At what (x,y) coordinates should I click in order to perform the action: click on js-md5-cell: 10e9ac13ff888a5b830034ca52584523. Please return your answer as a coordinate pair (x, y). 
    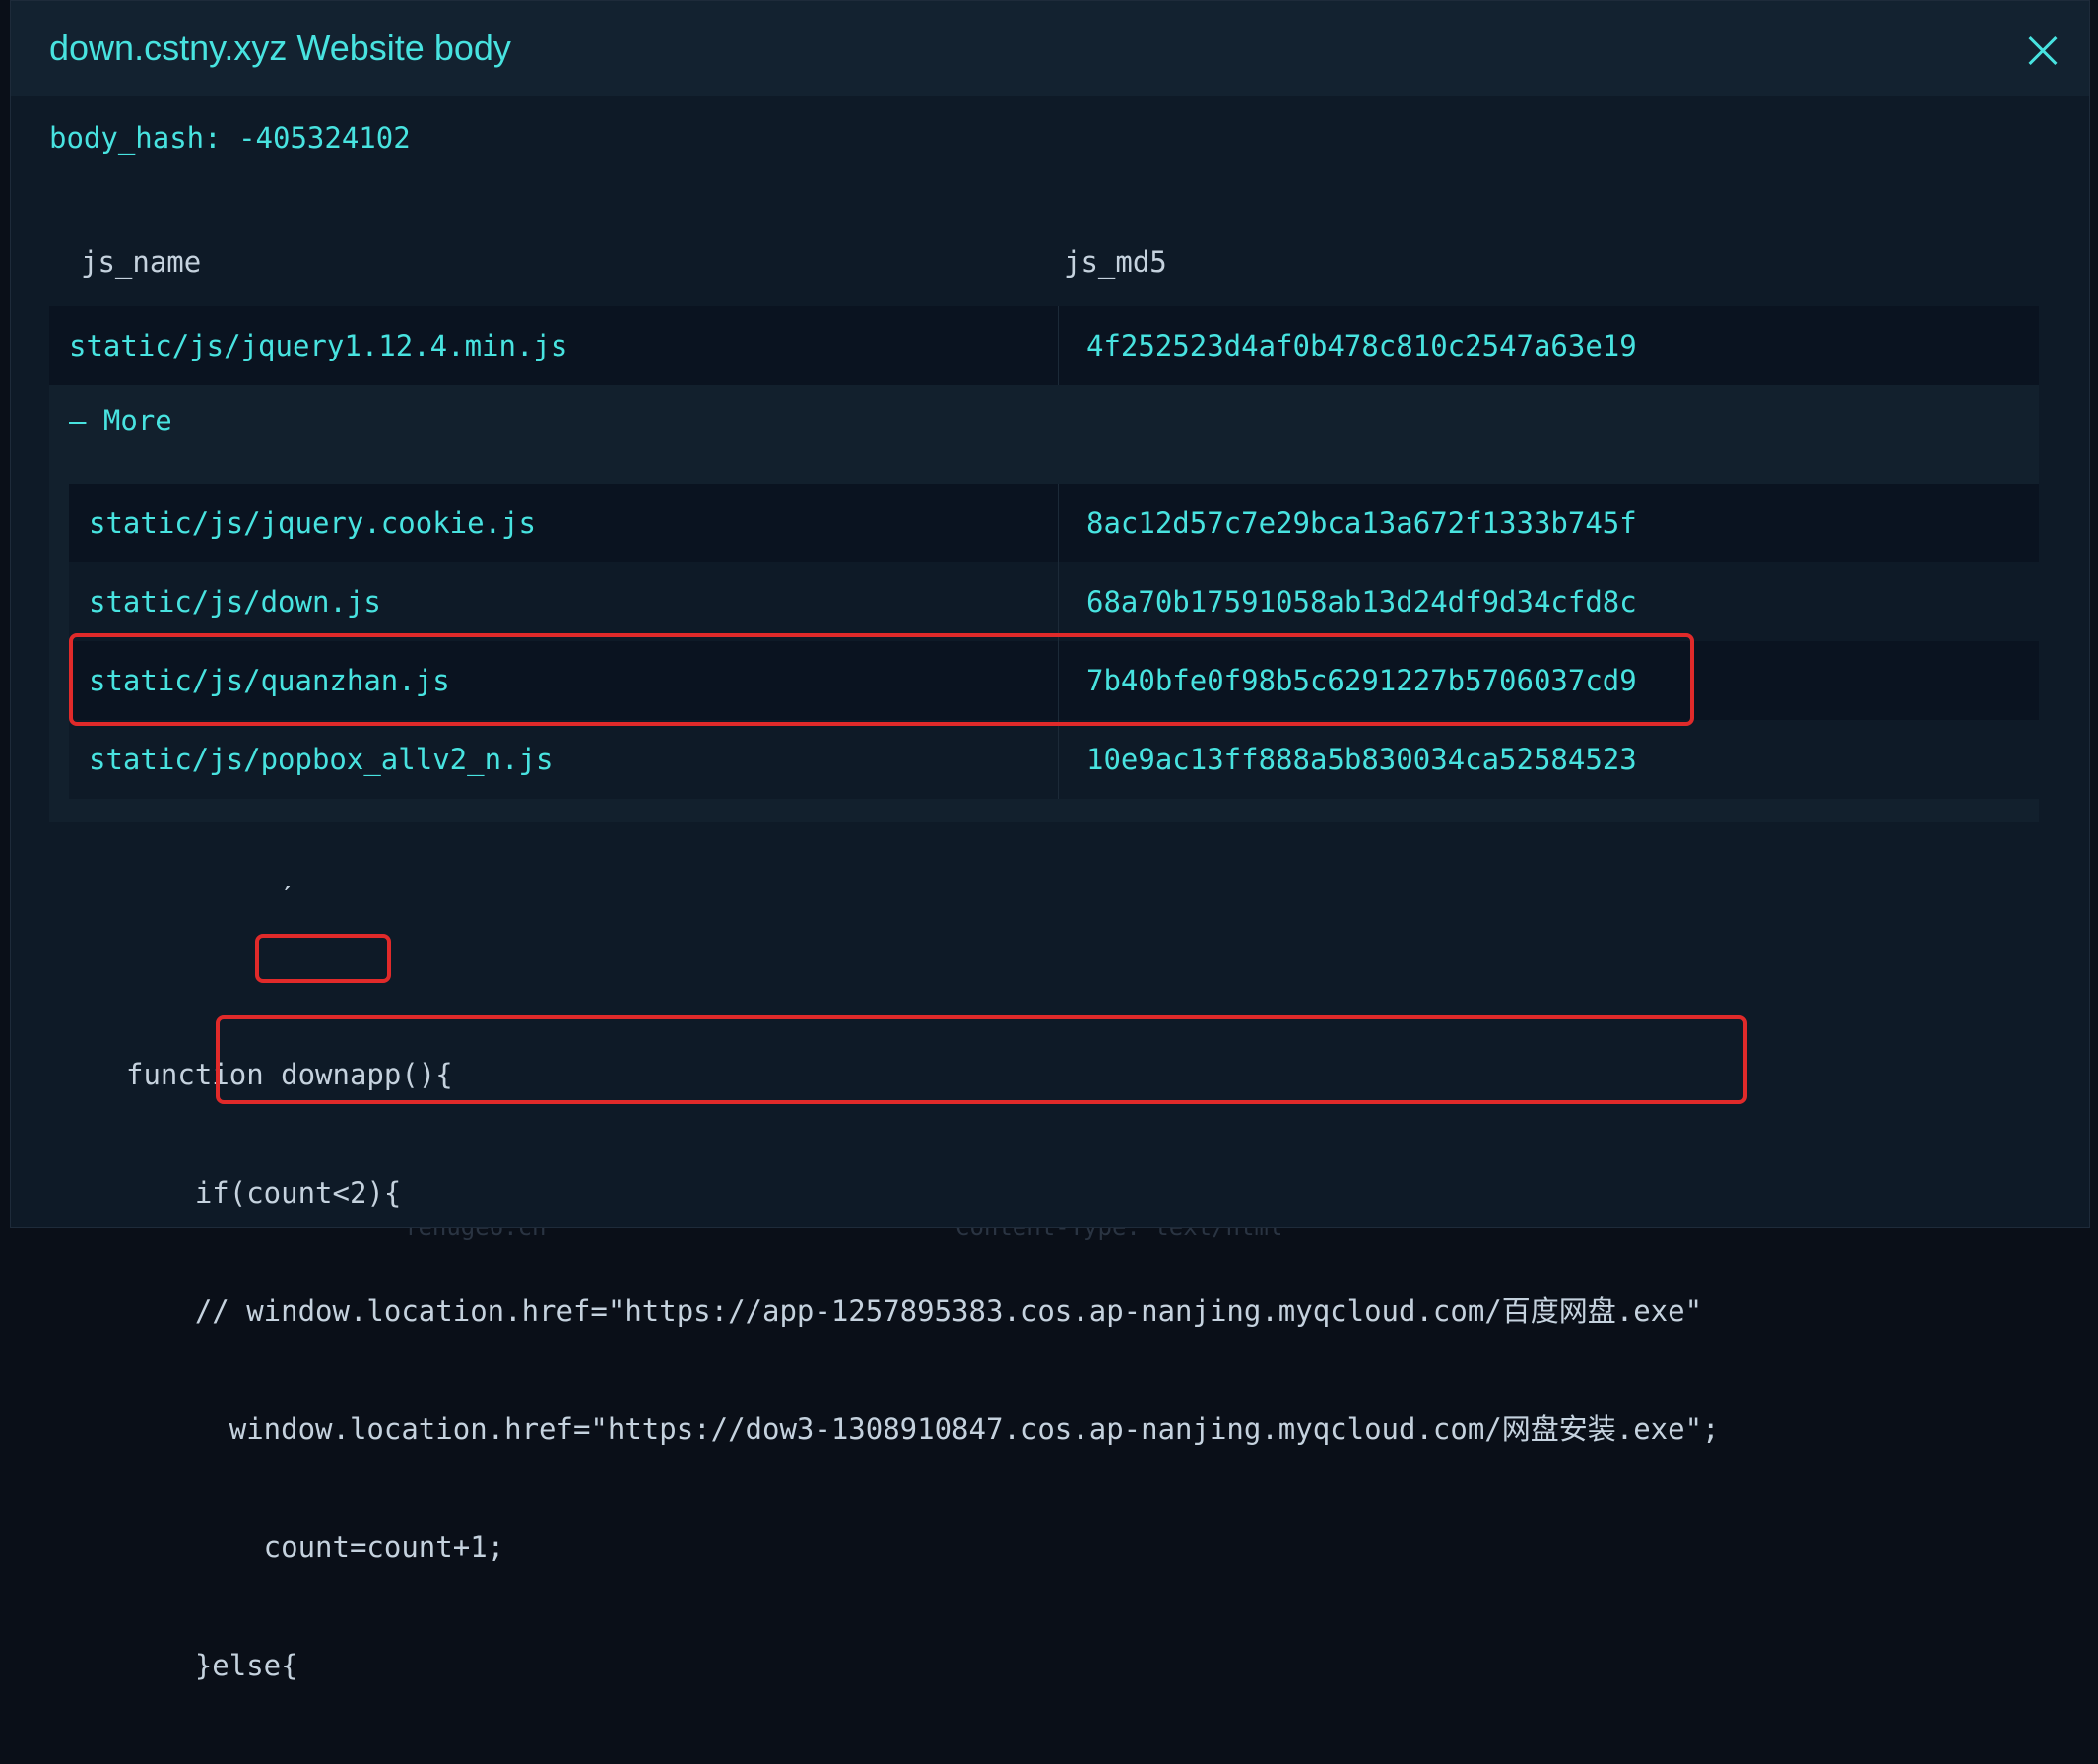
    Looking at the image, I should click on (1347, 759).